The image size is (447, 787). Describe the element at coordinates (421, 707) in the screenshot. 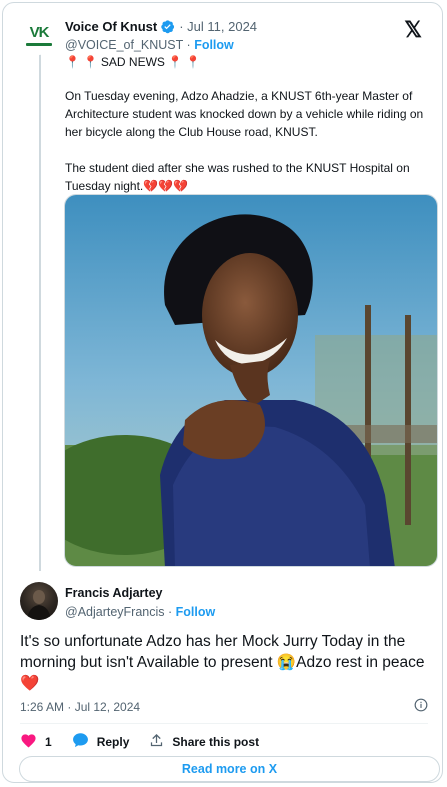

I see `info-icon` at that location.